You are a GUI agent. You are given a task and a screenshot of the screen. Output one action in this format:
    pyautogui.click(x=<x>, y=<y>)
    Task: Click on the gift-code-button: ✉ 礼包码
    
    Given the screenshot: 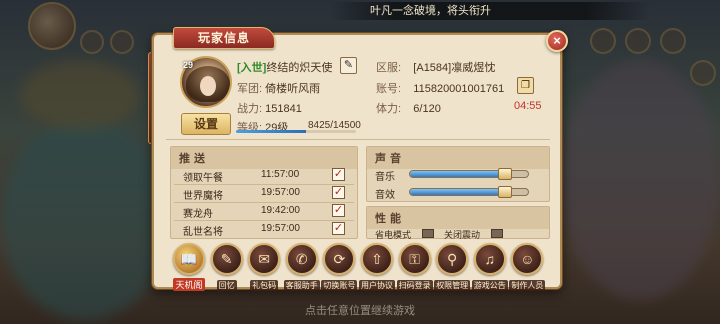 What is the action you would take?
    pyautogui.click(x=264, y=268)
    